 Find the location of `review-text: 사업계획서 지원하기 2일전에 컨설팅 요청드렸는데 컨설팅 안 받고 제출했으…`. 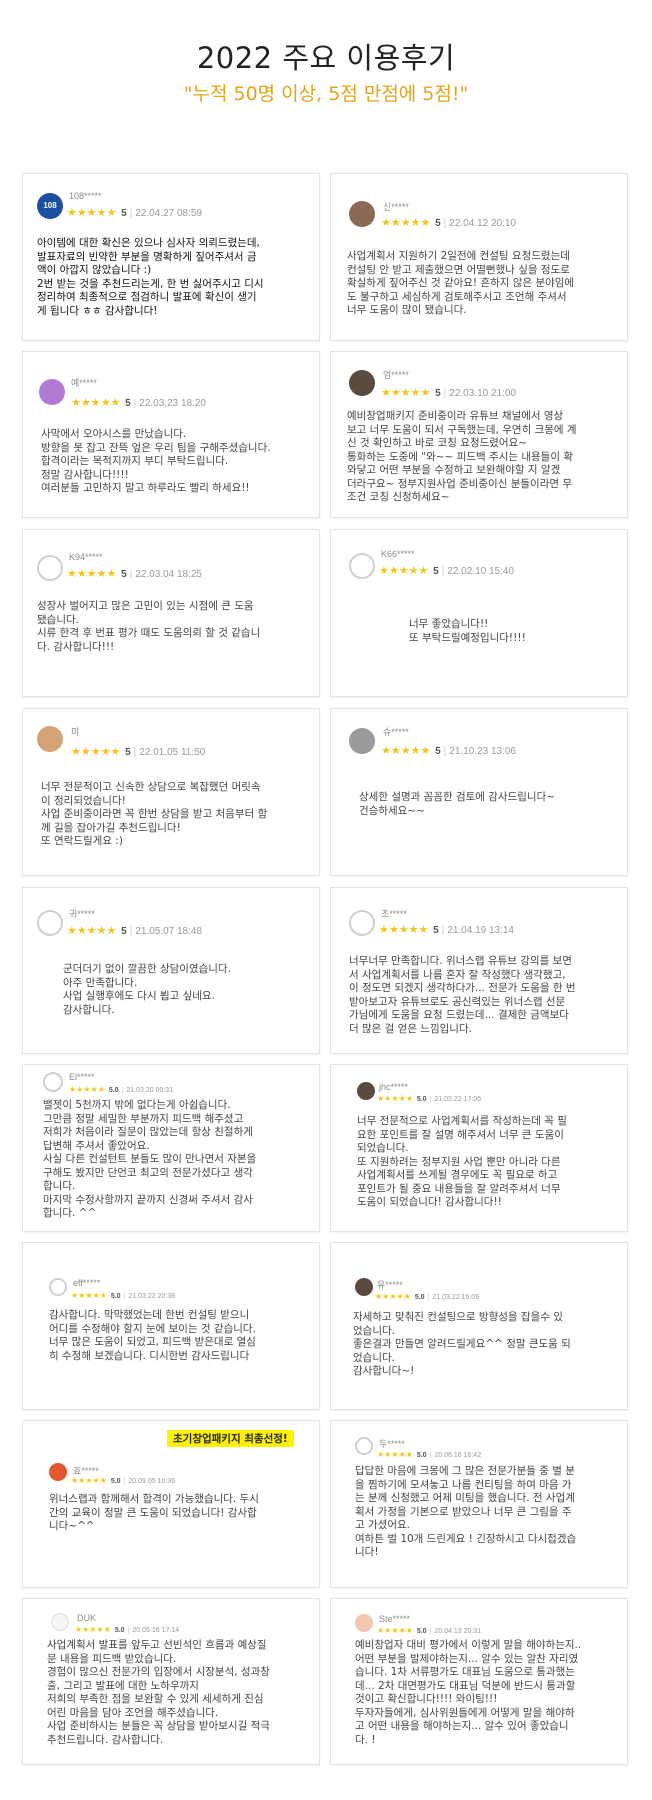

review-text: 사업계획서 지원하기 2일전에 컨설팅 요청드렸는데 컨설팅 안 받고 제출했으… is located at coordinates (461, 283).